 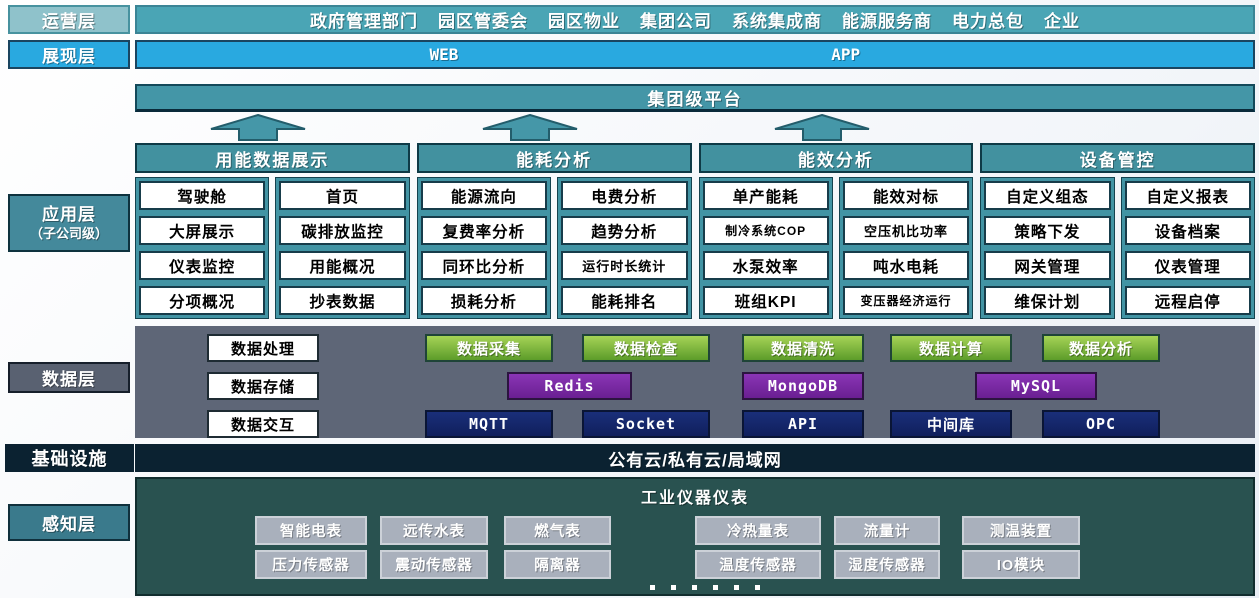 I want to click on device-box: 冷热量表, so click(x=758, y=530).